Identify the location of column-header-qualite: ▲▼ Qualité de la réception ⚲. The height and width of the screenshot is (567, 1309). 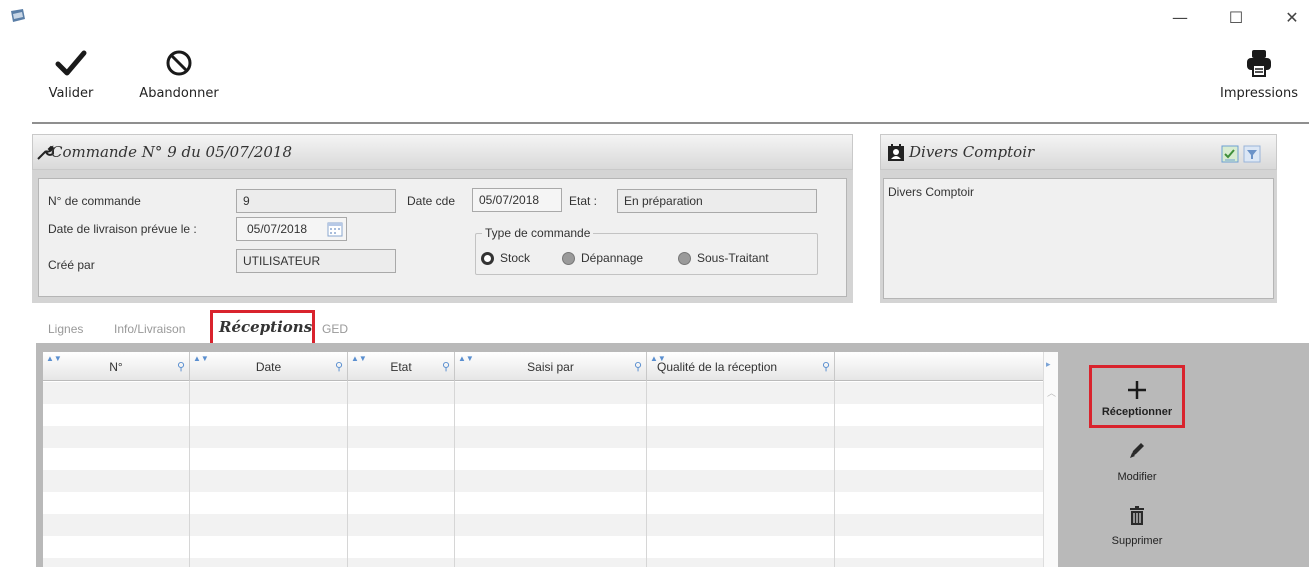
(741, 366).